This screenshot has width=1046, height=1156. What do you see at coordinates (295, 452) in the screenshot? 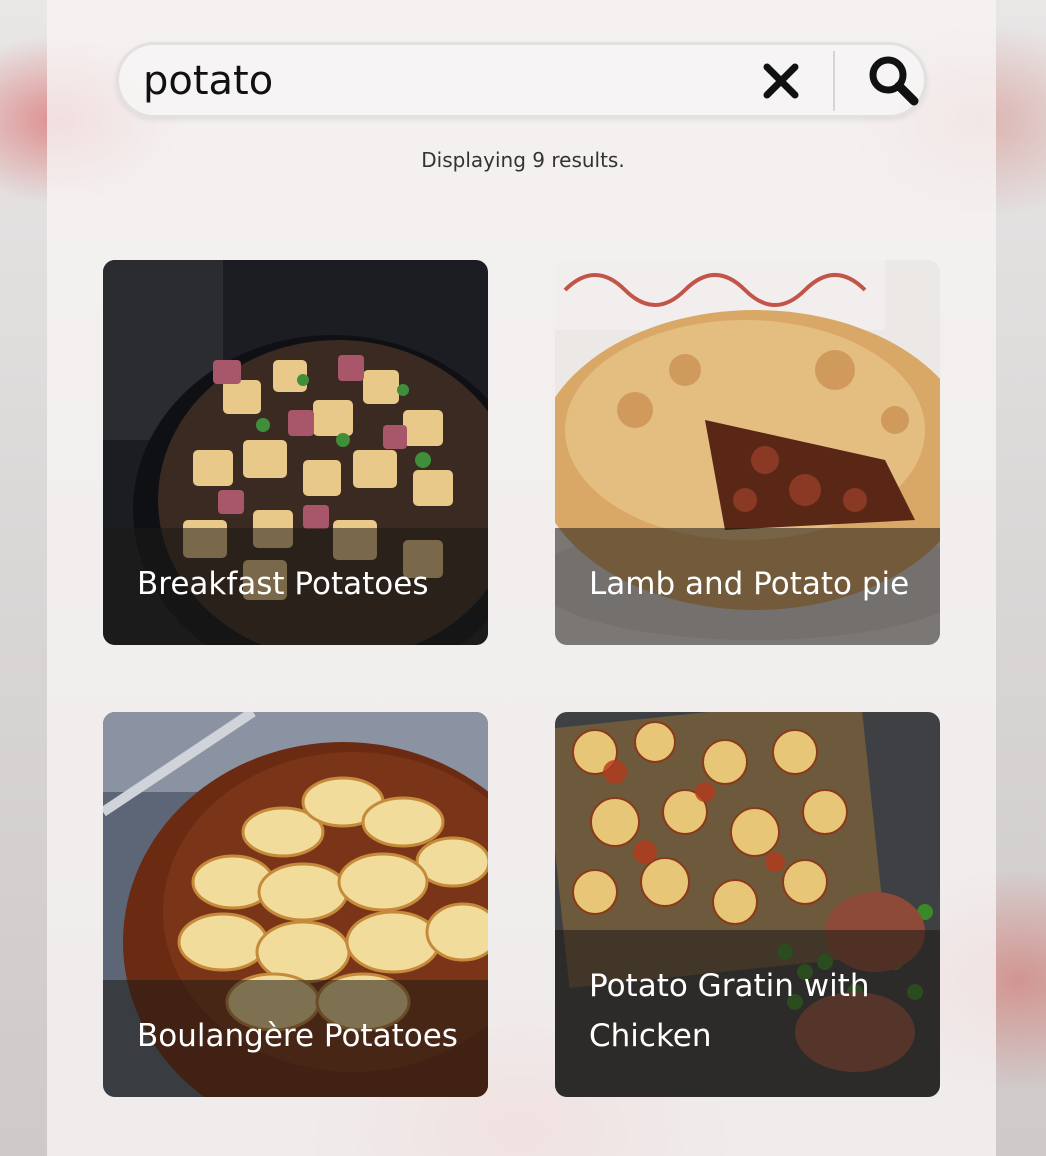
I see `recipe-card: Breakfast Potatoes` at bounding box center [295, 452].